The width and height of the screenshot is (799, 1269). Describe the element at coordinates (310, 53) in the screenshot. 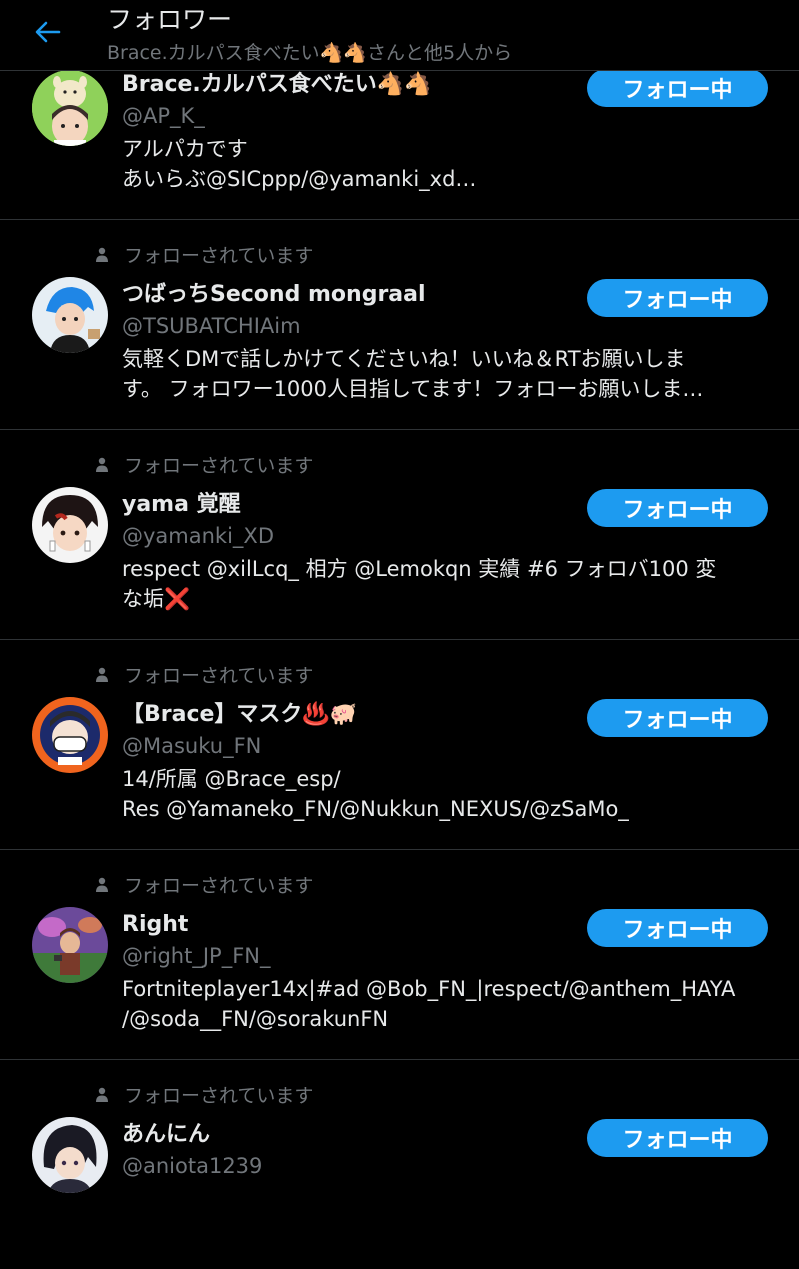

I see `page-subtitle: Brace.カルパス食べたい🐴🐴さんと他5人から` at that location.